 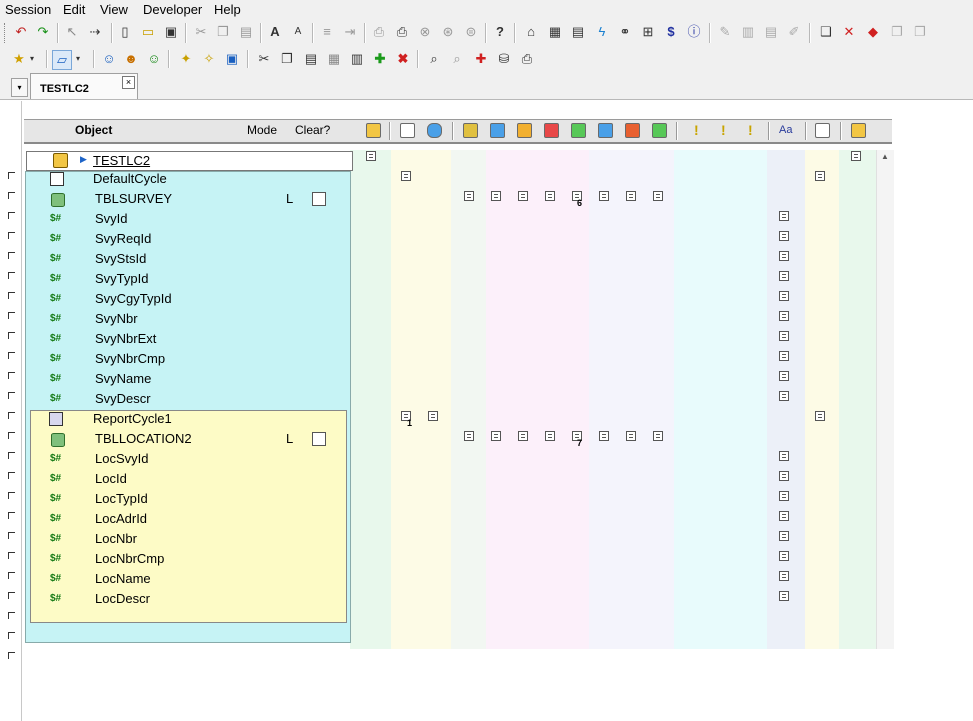 What do you see at coordinates (448, 32) in the screenshot?
I see `disabled-tool-icon-2: ⊛` at bounding box center [448, 32].